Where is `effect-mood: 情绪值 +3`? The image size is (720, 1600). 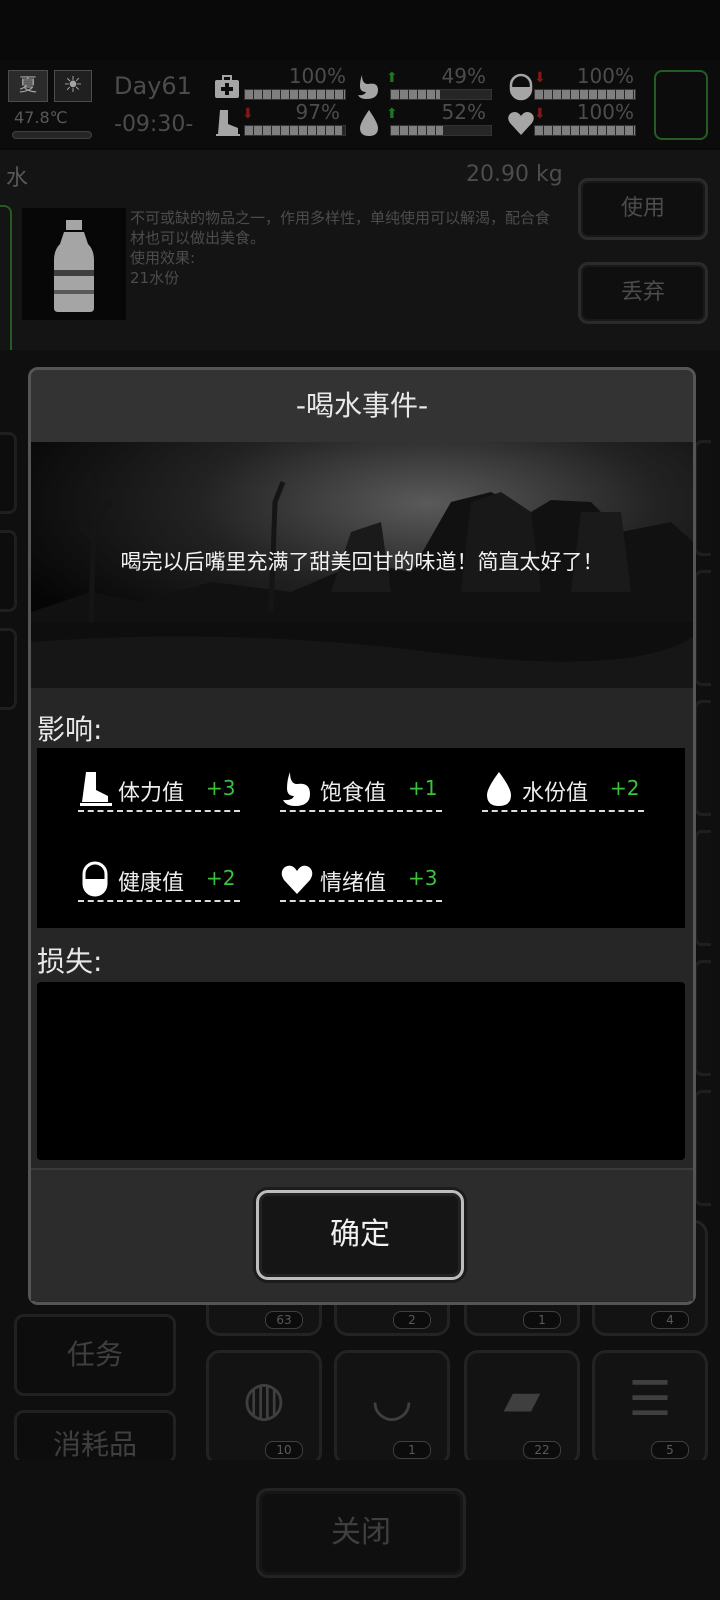
effect-mood: 情绪值 +3 is located at coordinates (361, 881).